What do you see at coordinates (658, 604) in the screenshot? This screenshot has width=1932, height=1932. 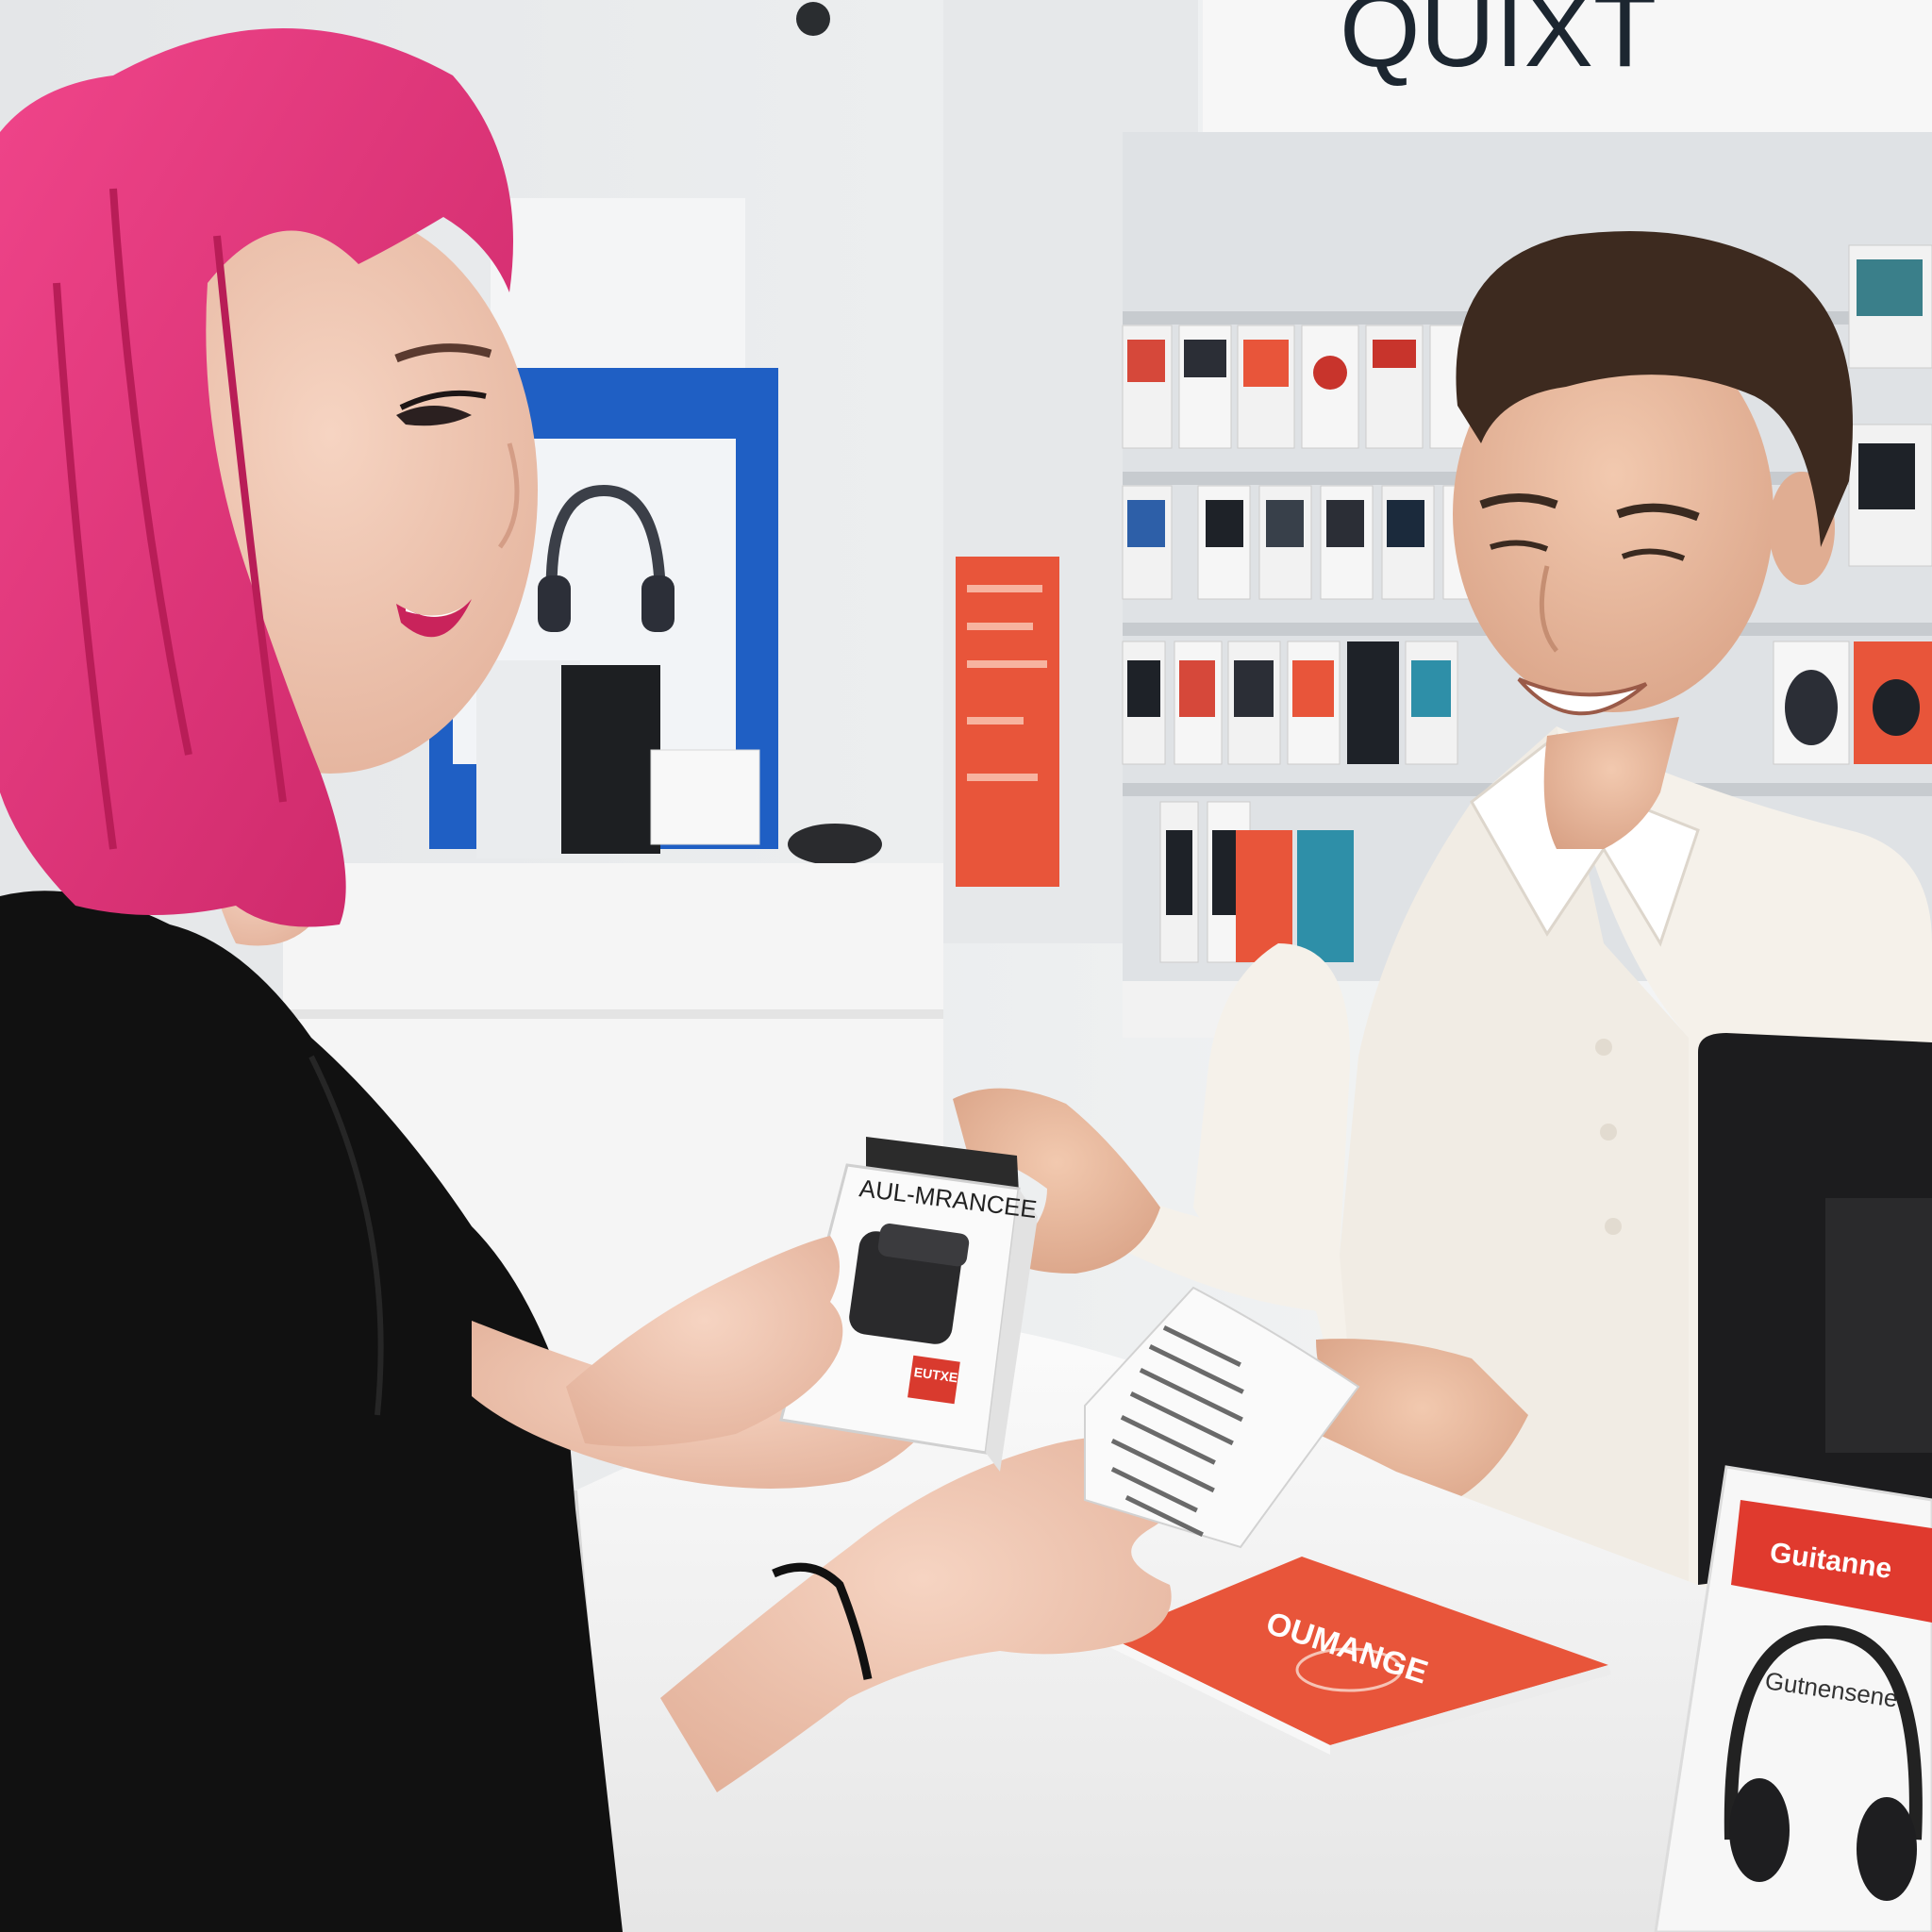 I see `poster-earcup-right` at bounding box center [658, 604].